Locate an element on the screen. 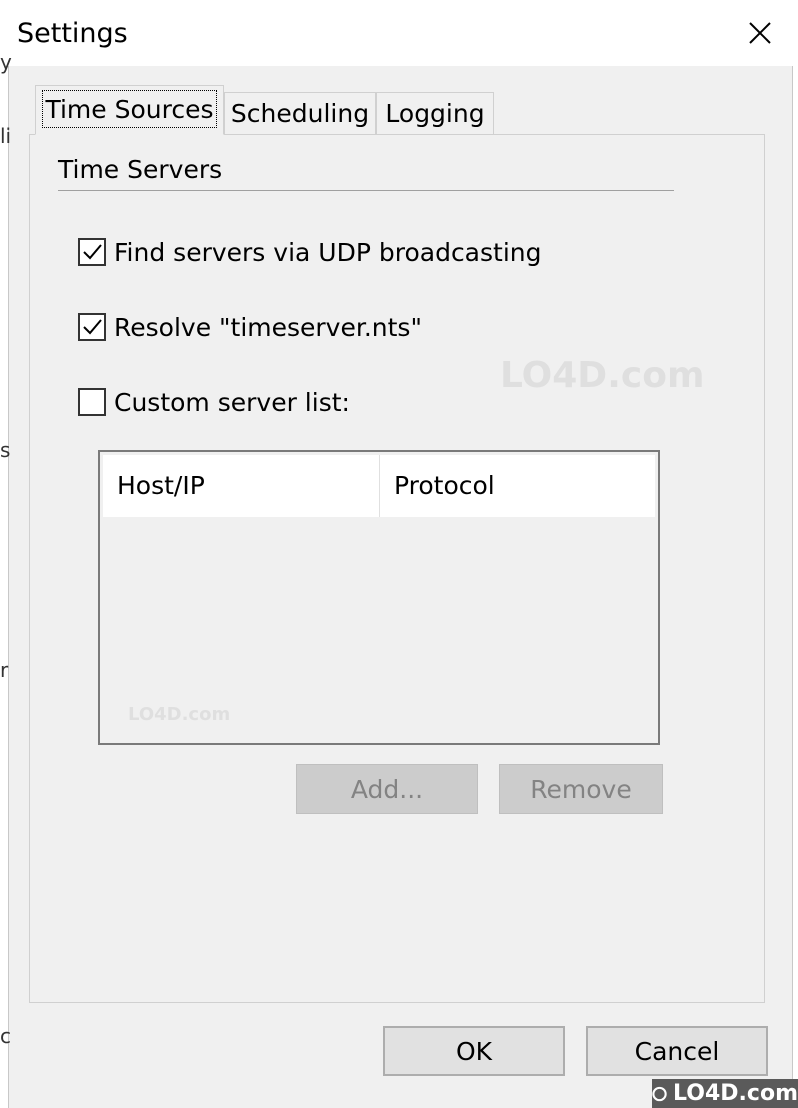 This screenshot has height=1108, width=798. column-header-protocol: Protocol is located at coordinates (517, 486).